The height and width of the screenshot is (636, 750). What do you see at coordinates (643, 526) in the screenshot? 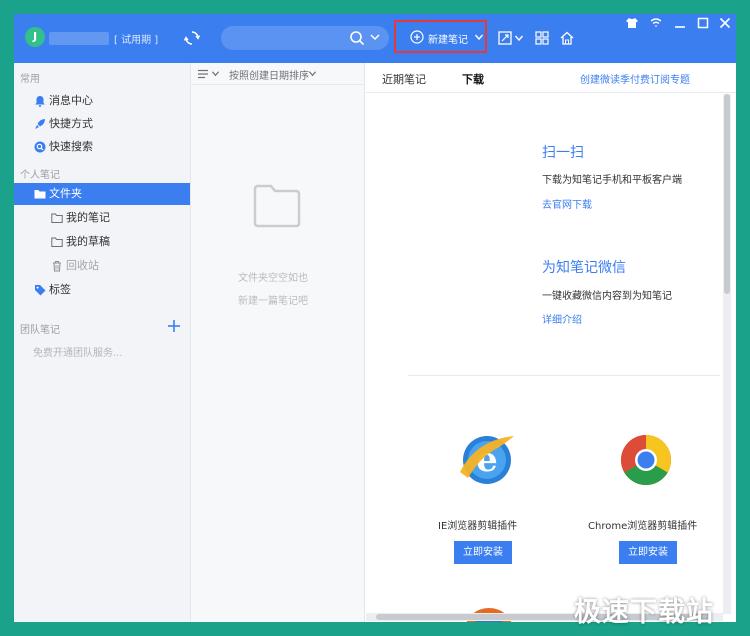
I see `chrome-plugin-name: Chrome浏览器剪辑插件` at bounding box center [643, 526].